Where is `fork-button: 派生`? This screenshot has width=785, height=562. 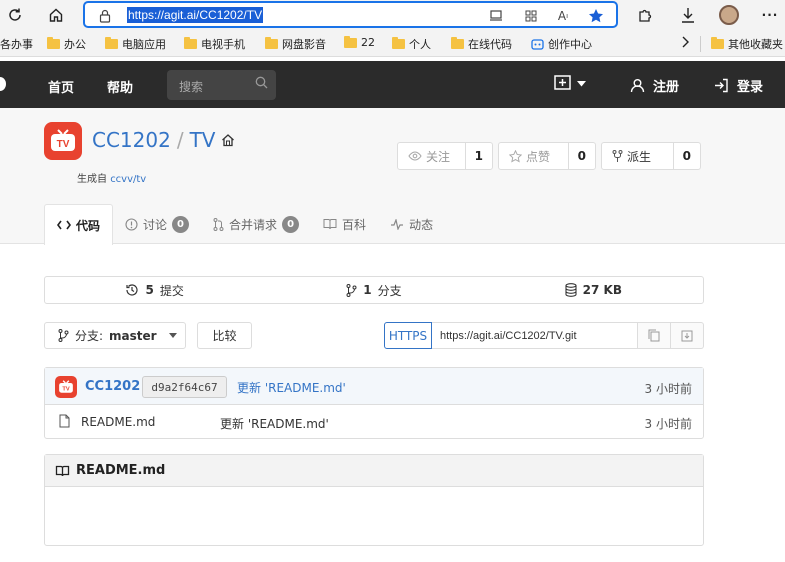
fork-button: 派生 is located at coordinates (638, 156).